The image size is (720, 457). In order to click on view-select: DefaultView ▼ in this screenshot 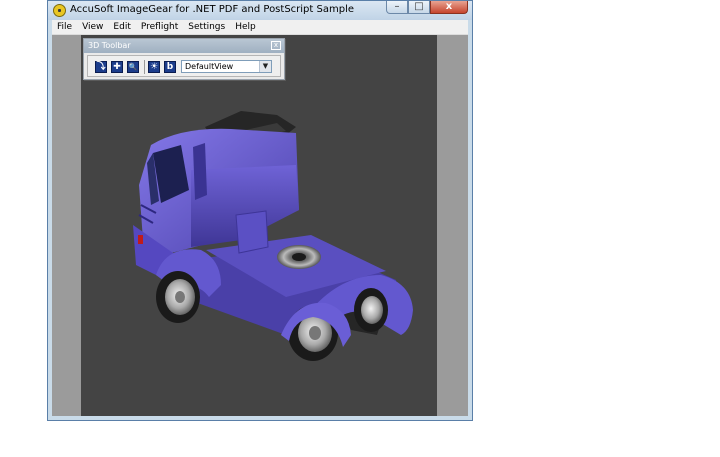, I will do `click(226, 66)`.